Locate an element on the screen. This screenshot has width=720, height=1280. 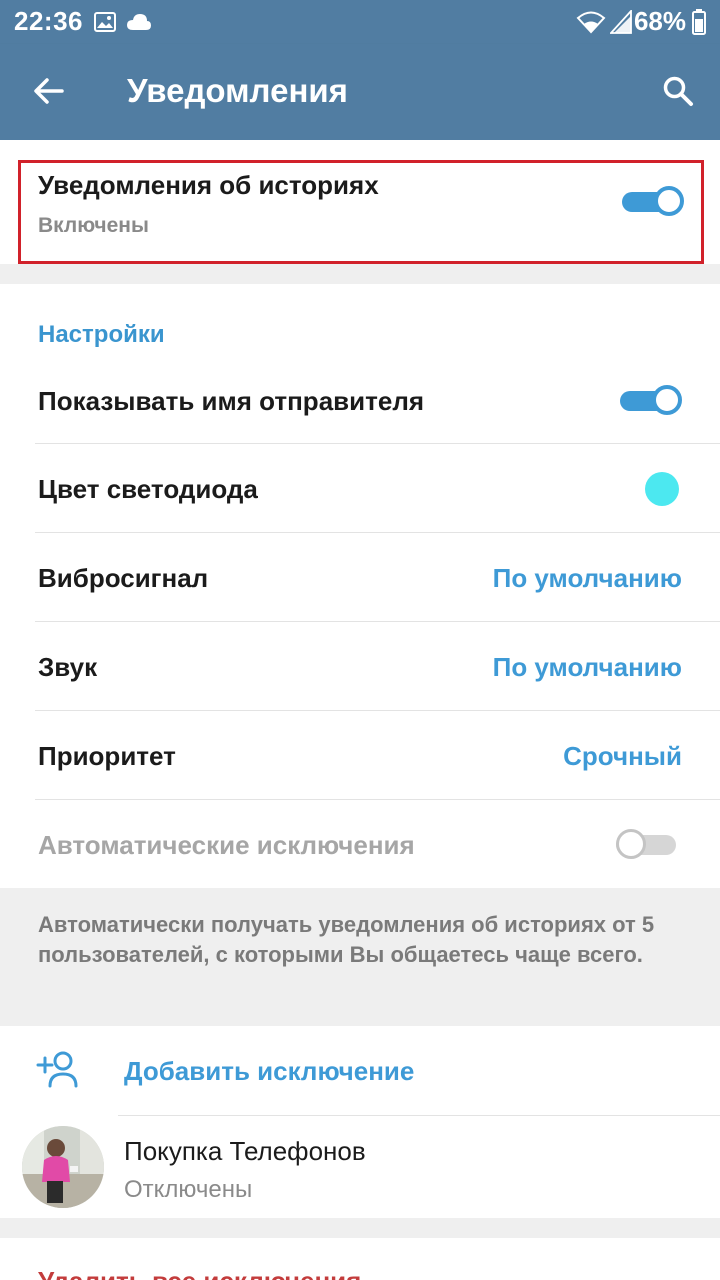
show-sender-label: Показывать имя отправителя is located at coordinates (231, 401).